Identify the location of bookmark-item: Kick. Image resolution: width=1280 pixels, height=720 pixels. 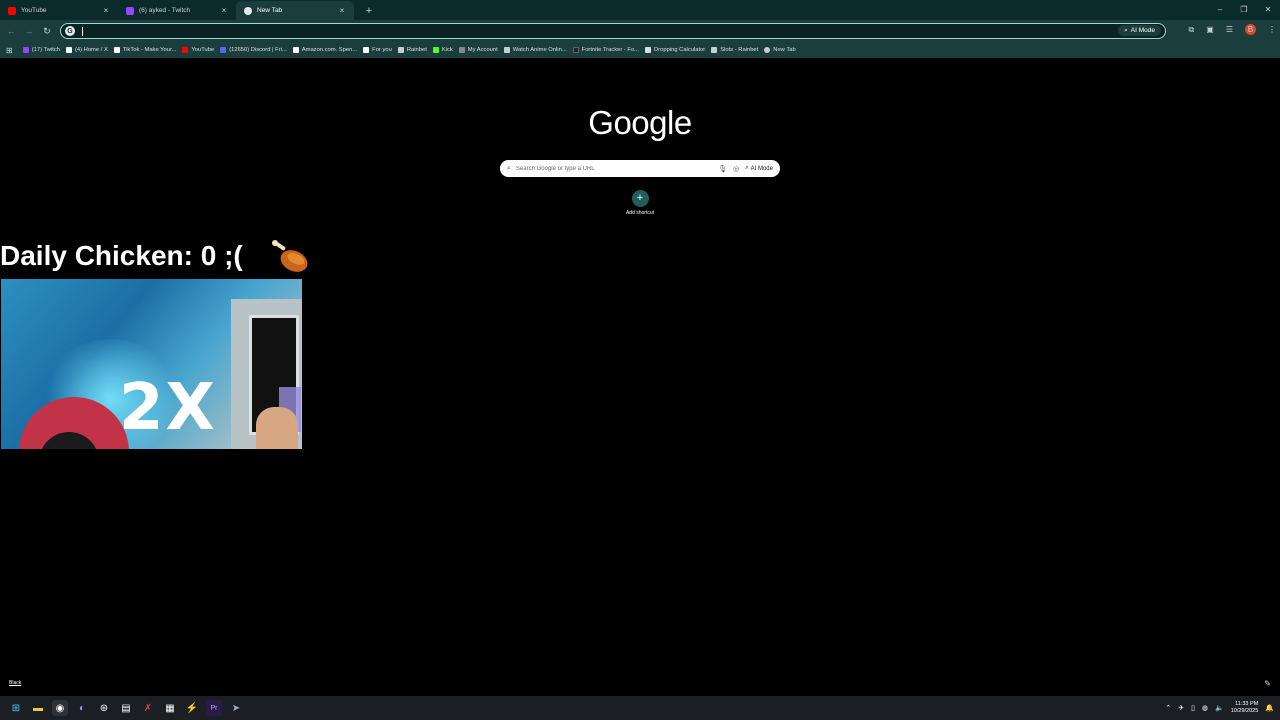
(442, 50).